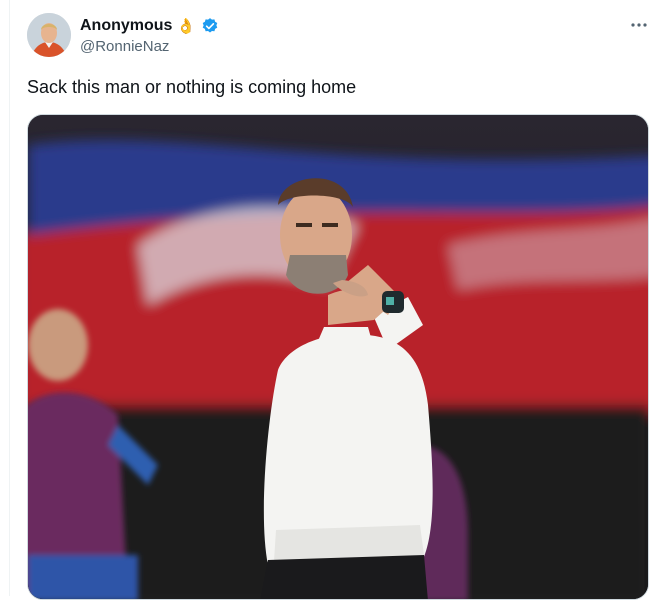 The height and width of the screenshot is (600, 655). I want to click on tweet-text: Sack this man or nothing is coming home, so click(192, 87).